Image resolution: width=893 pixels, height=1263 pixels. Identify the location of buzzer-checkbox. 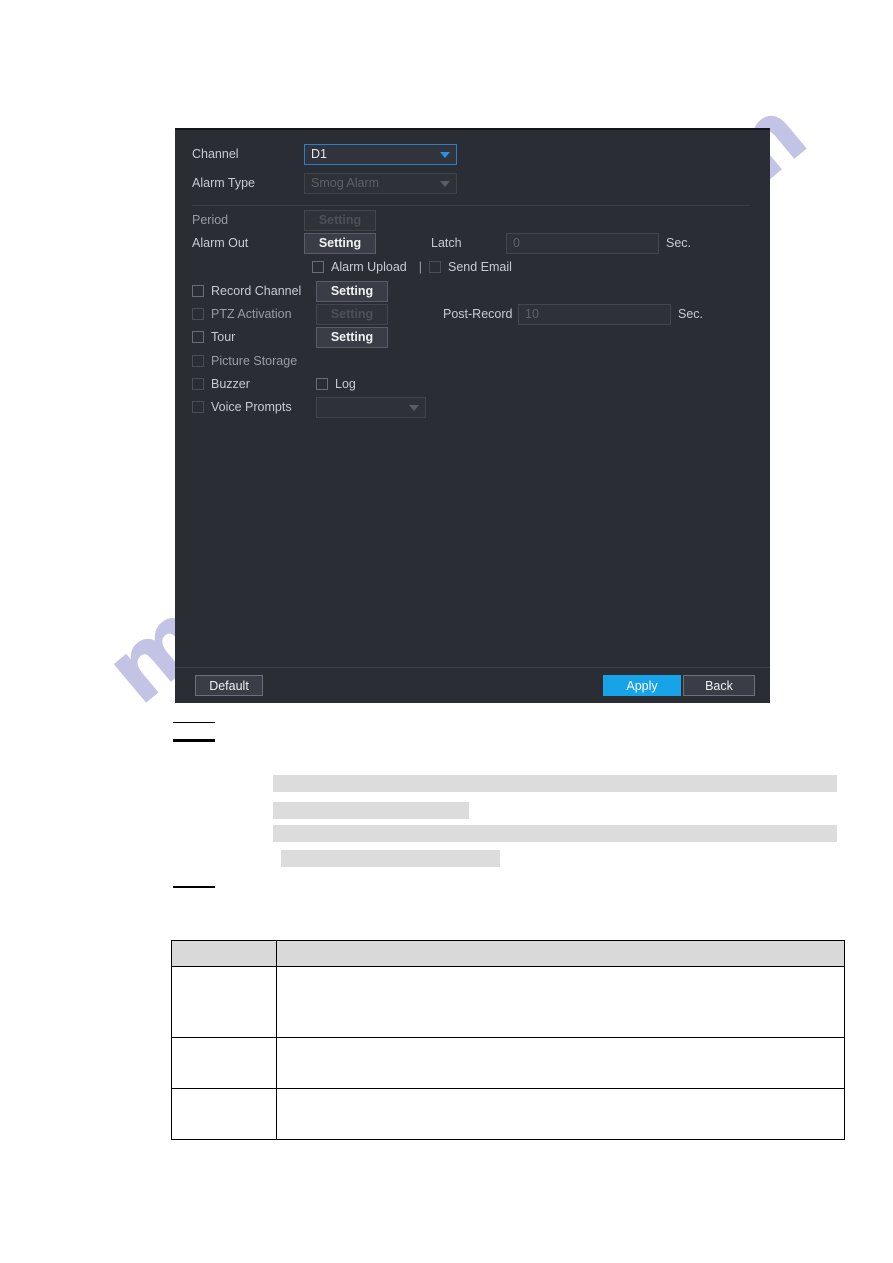
(198, 384).